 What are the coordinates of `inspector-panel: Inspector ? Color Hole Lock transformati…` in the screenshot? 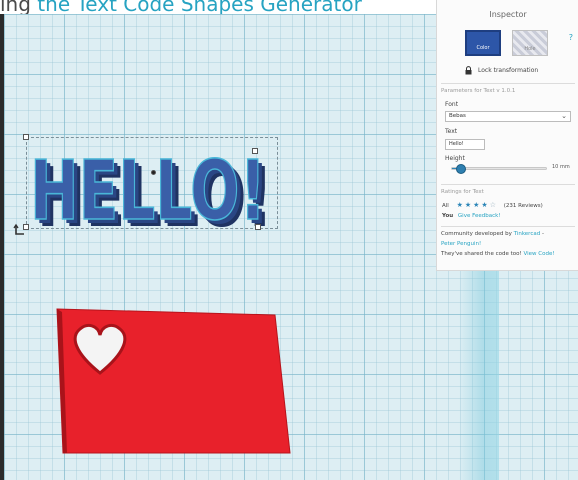 It's located at (507, 135).